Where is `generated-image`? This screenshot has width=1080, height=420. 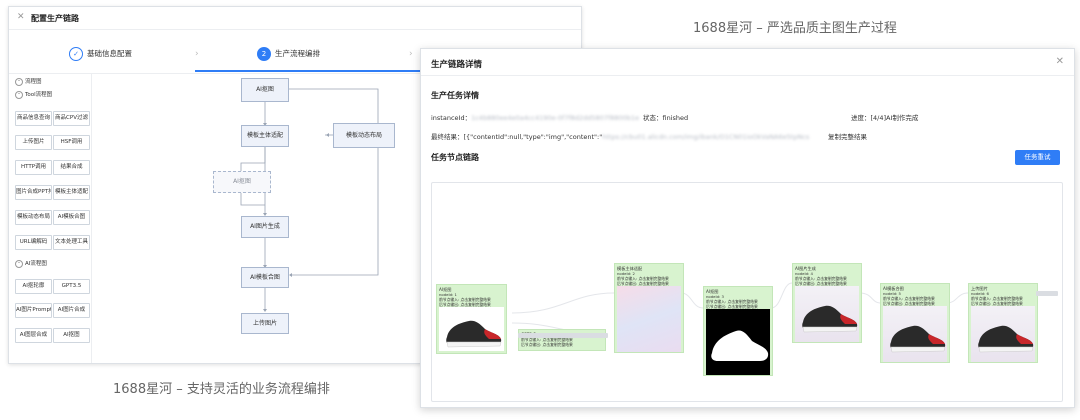
generated-image is located at coordinates (827, 314).